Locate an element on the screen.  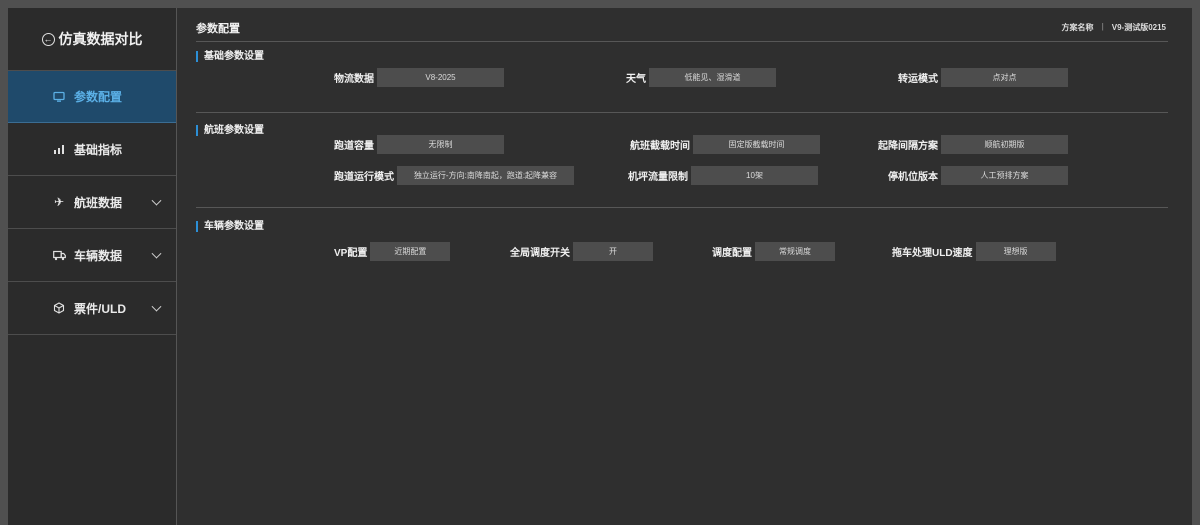
sidebar-item-label: 票件/ULD is located at coordinates (100, 308).